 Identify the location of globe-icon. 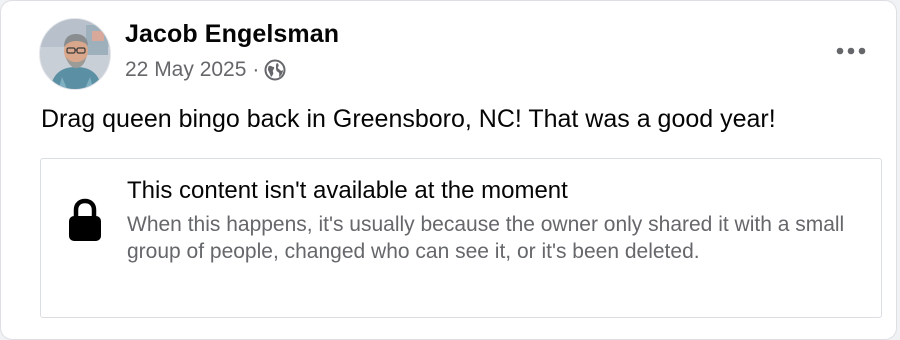
(275, 70).